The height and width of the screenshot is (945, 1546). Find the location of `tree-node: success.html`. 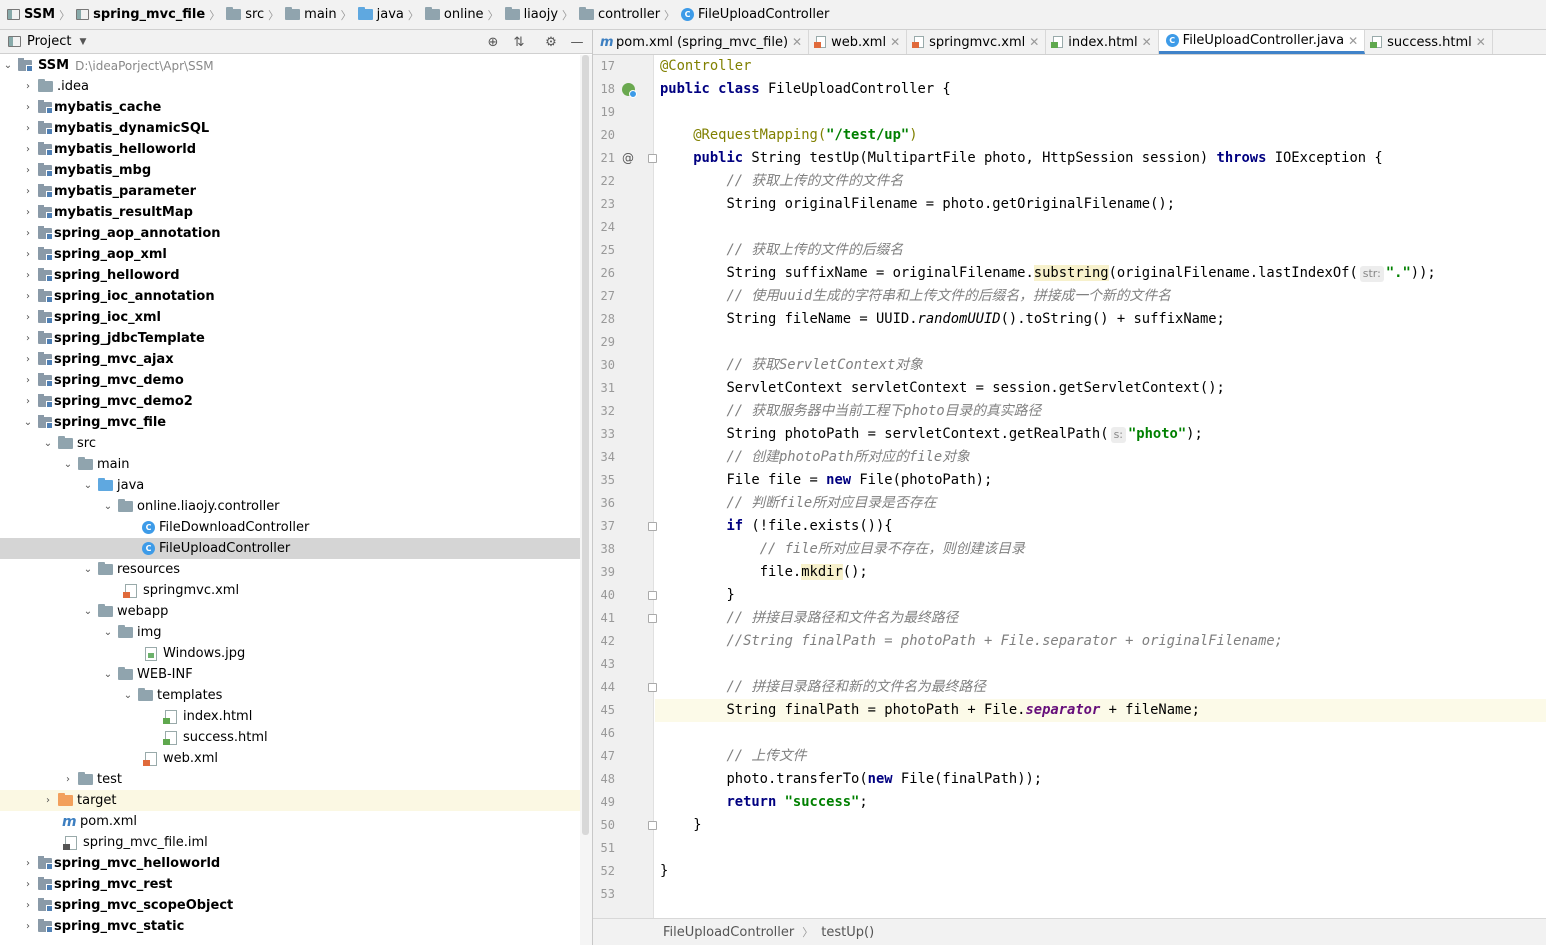

tree-node: success.html is located at coordinates (290, 737).